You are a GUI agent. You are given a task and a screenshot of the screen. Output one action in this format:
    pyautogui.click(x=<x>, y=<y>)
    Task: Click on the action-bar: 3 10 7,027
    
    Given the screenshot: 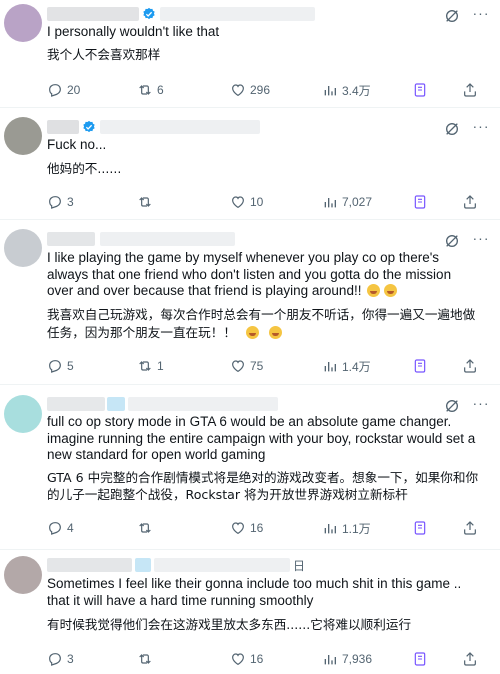 What is the action you would take?
    pyautogui.click(x=267, y=202)
    